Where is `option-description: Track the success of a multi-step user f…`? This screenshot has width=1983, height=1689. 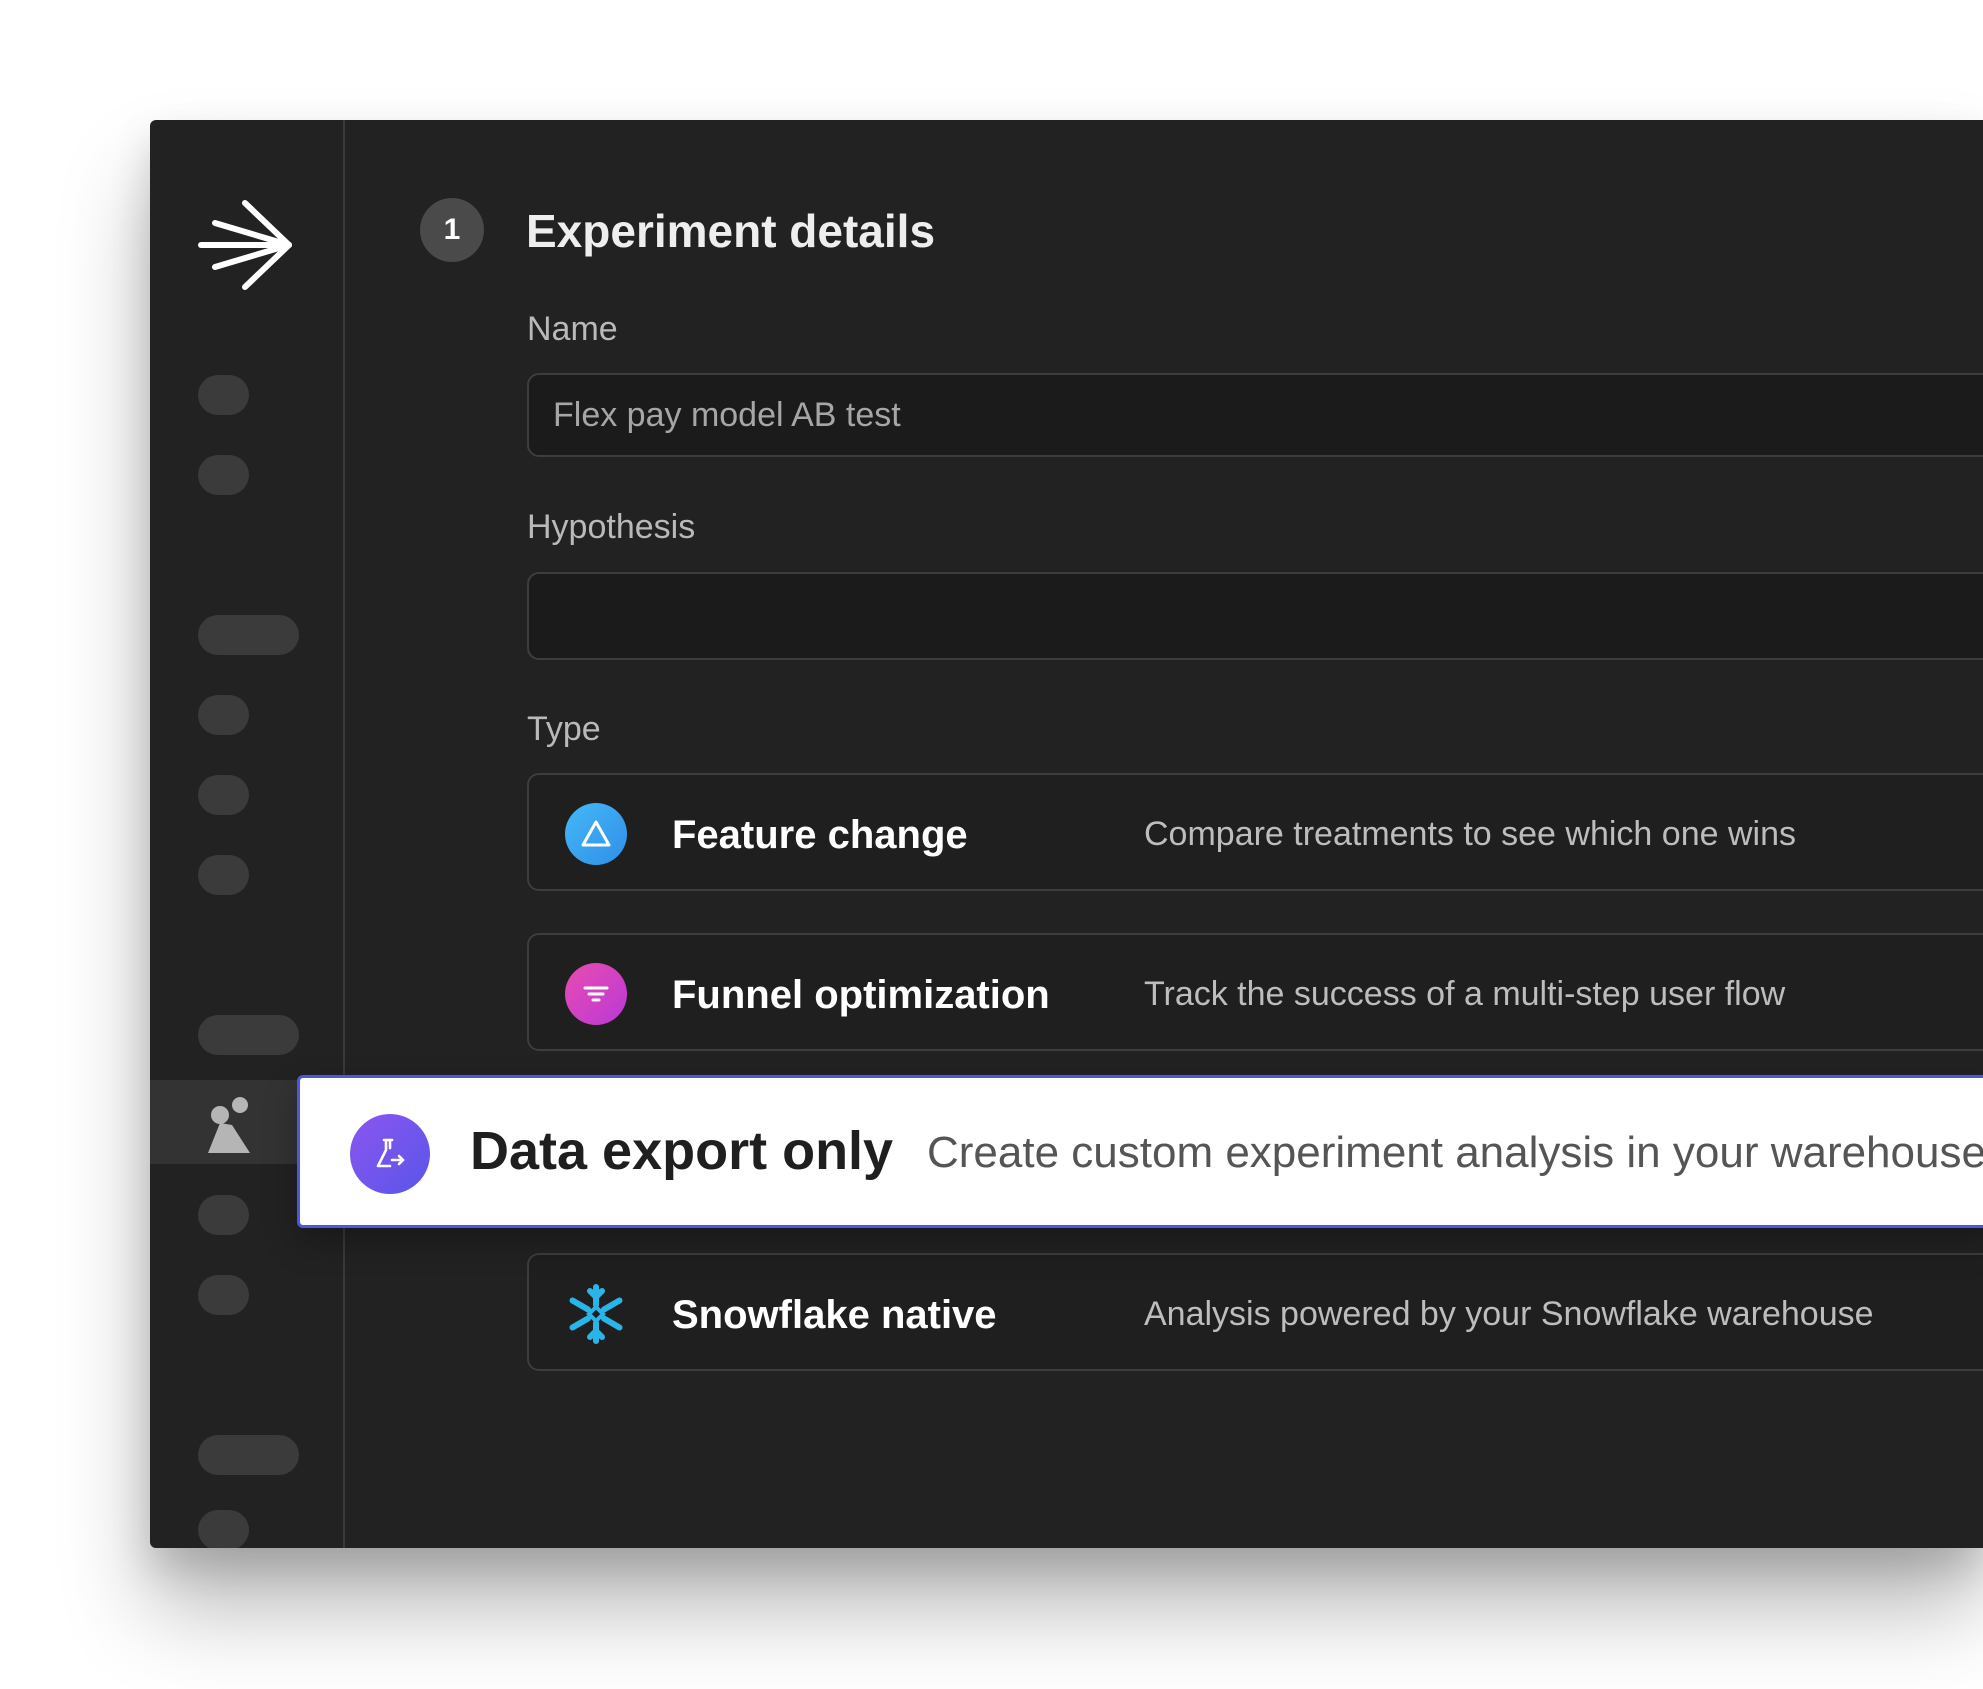
option-description: Track the success of a multi-step user f… is located at coordinates (1465, 994).